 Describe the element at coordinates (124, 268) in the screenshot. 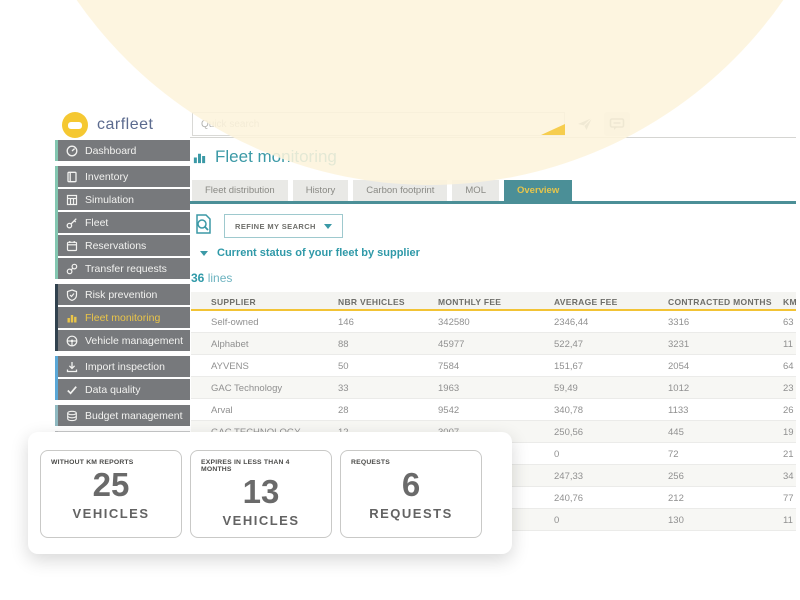

I see `sidebar-item-transfer-requests: Transfer requests` at that location.